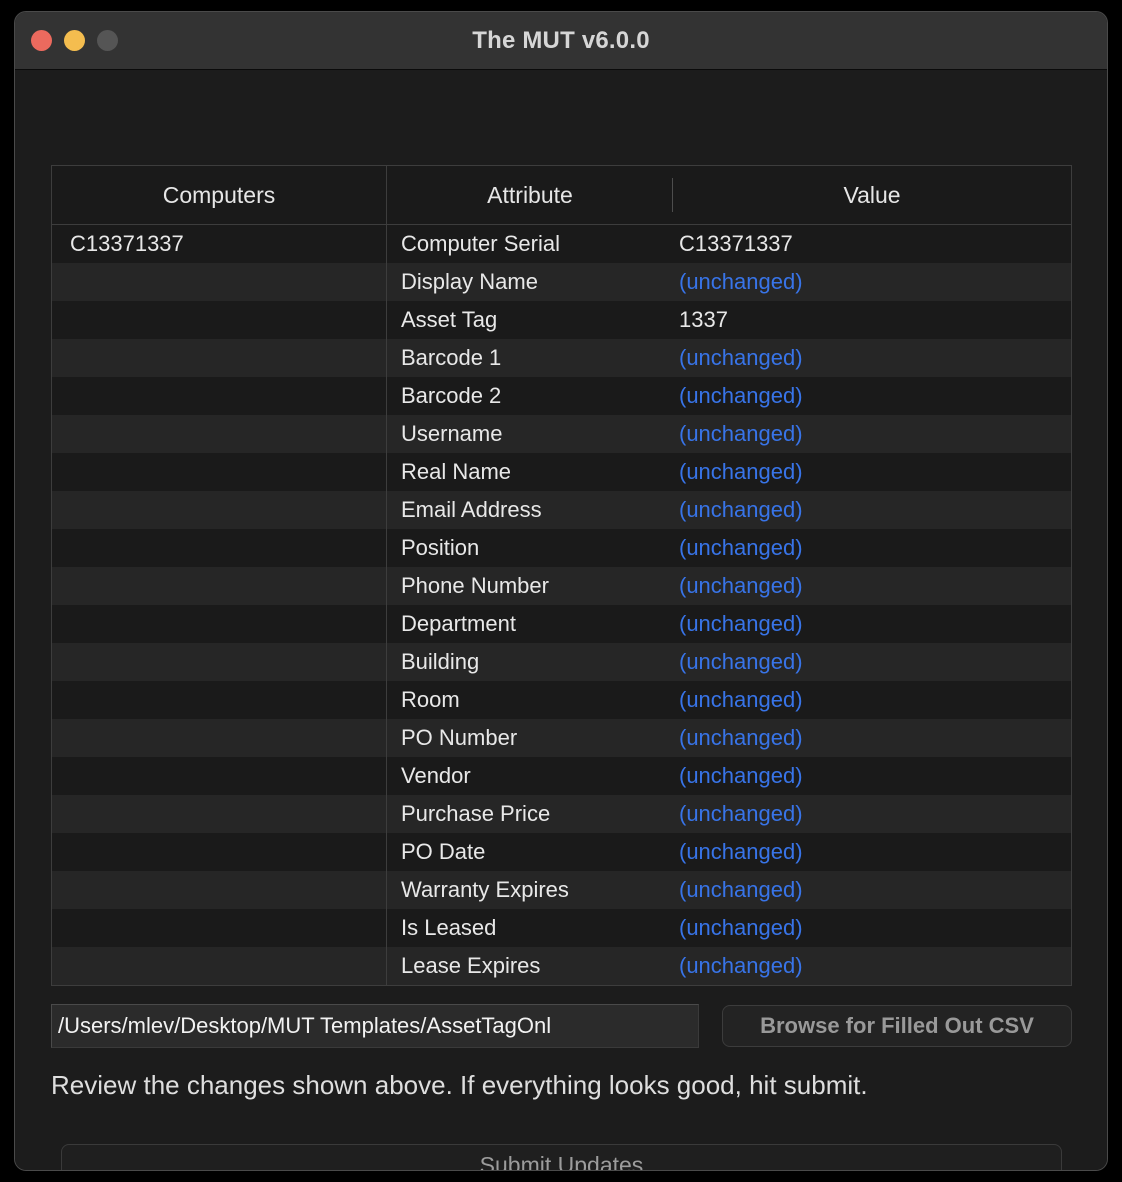 The width and height of the screenshot is (1122, 1182). I want to click on table-row: Is Leased (unchanged), so click(561, 928).